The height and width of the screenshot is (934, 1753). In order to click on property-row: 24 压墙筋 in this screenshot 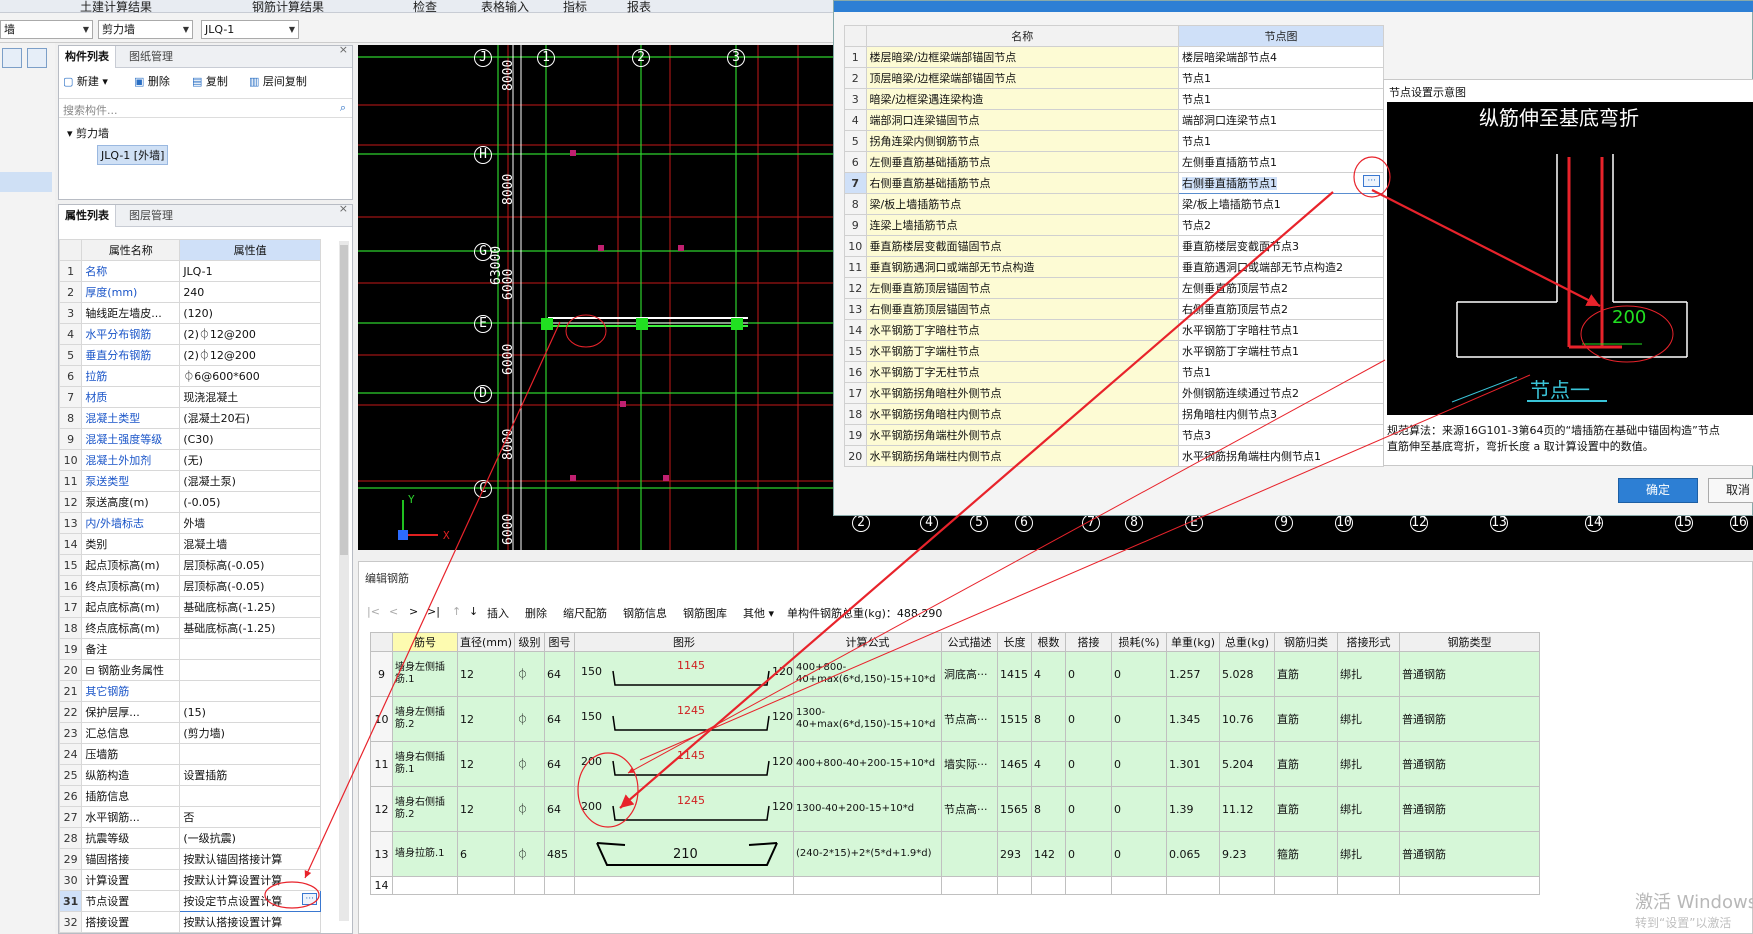, I will do `click(189, 754)`.